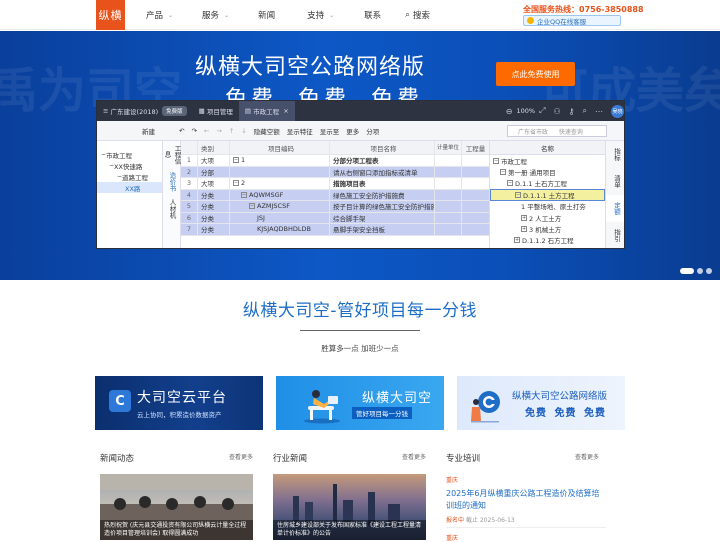 This screenshot has height=542, width=720. I want to click on menu-icon: ≡, so click(105, 111).